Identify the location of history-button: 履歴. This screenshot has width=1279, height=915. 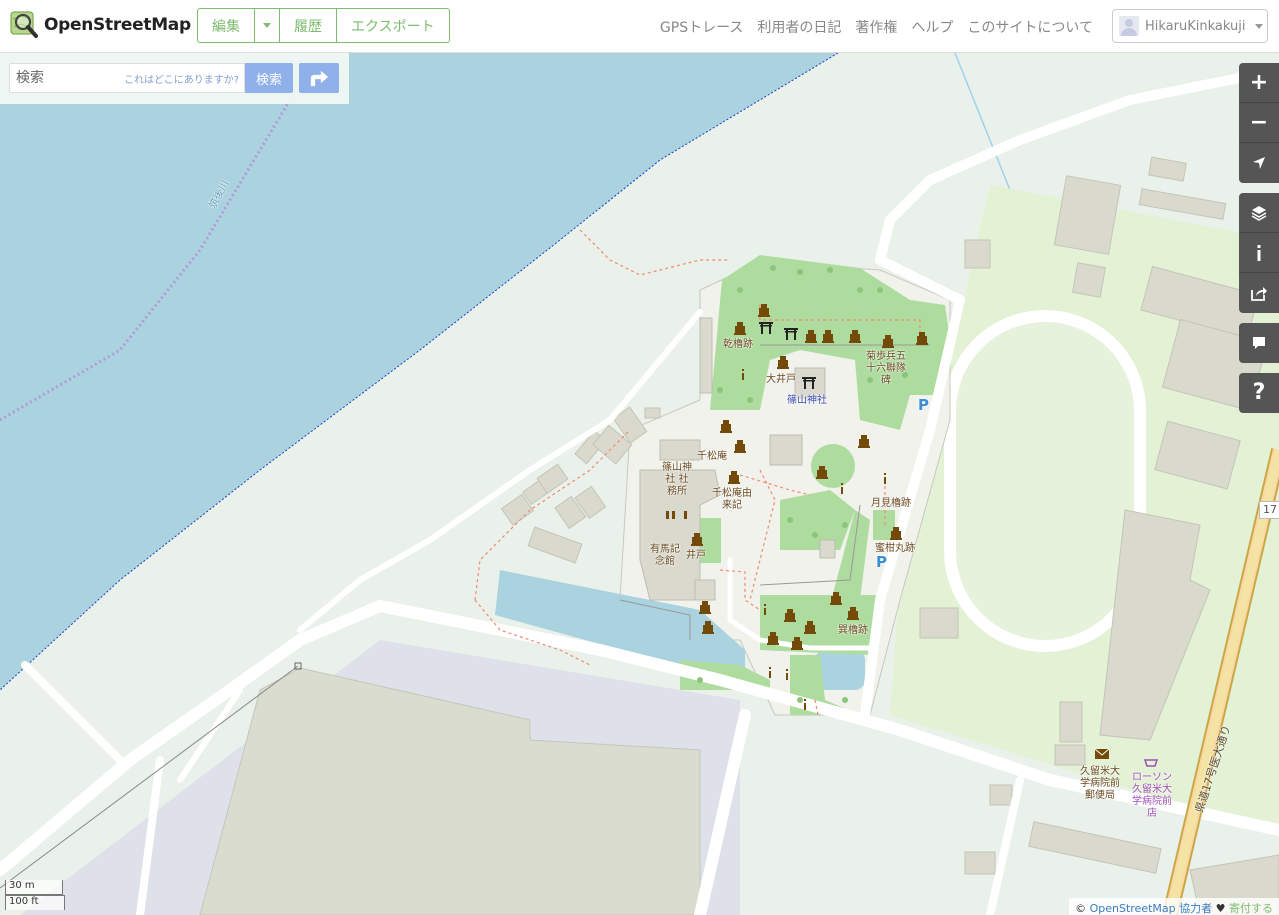
(308, 25).